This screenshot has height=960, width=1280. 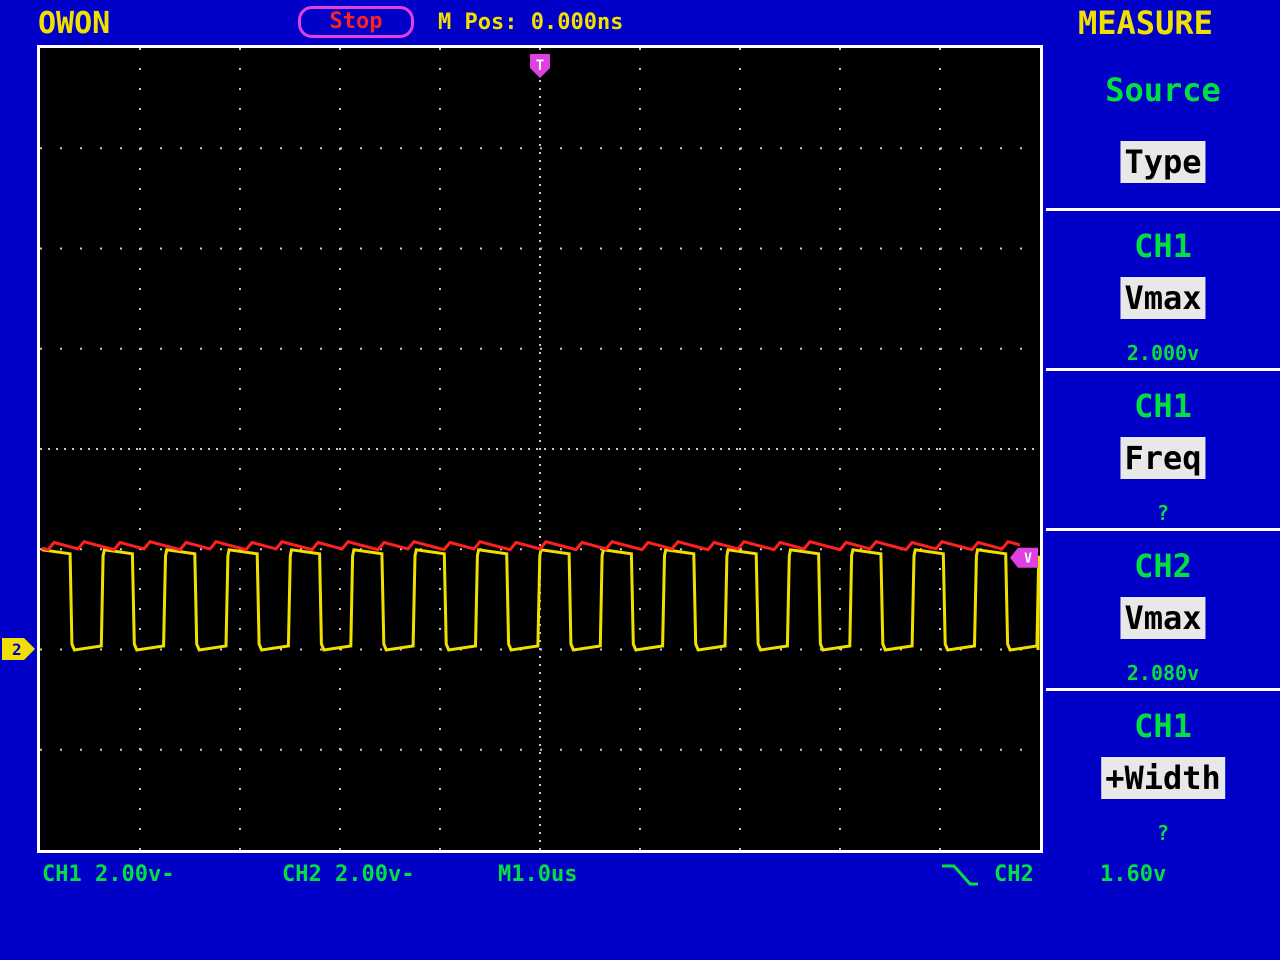 What do you see at coordinates (1163, 162) in the screenshot?
I see `type-button: Type` at bounding box center [1163, 162].